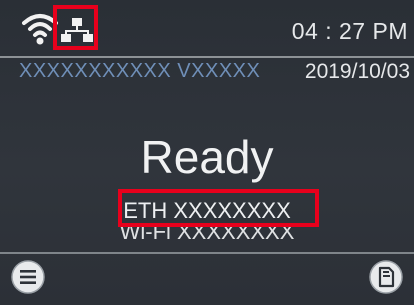 The width and height of the screenshot is (414, 305). What do you see at coordinates (140, 71) in the screenshot?
I see `model-name: XXXXXXXXXXX VXXXXX` at bounding box center [140, 71].